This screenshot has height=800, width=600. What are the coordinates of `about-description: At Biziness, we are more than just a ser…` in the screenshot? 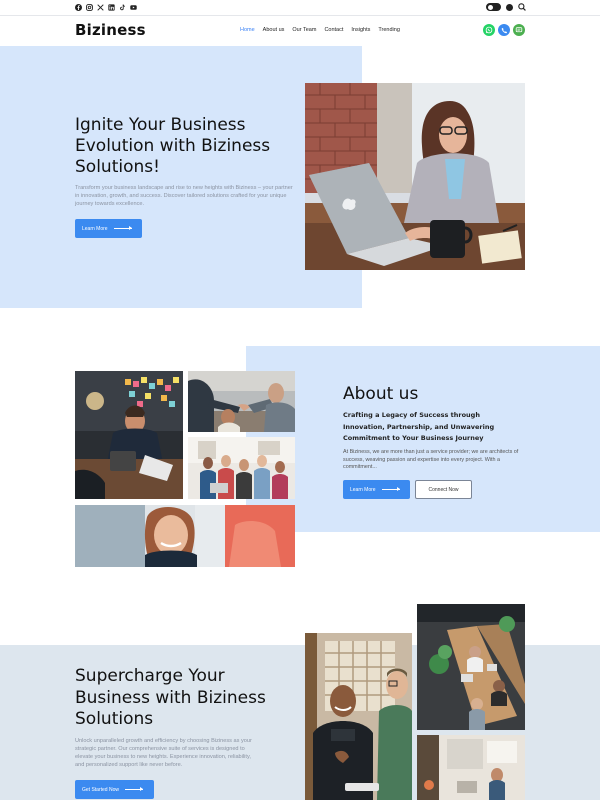 It's located at (431, 459).